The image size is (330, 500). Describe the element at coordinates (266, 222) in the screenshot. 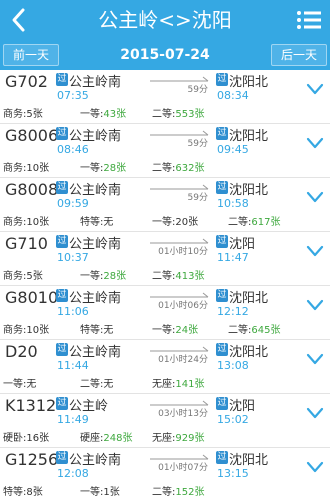

I see `seat-count: 617张` at that location.